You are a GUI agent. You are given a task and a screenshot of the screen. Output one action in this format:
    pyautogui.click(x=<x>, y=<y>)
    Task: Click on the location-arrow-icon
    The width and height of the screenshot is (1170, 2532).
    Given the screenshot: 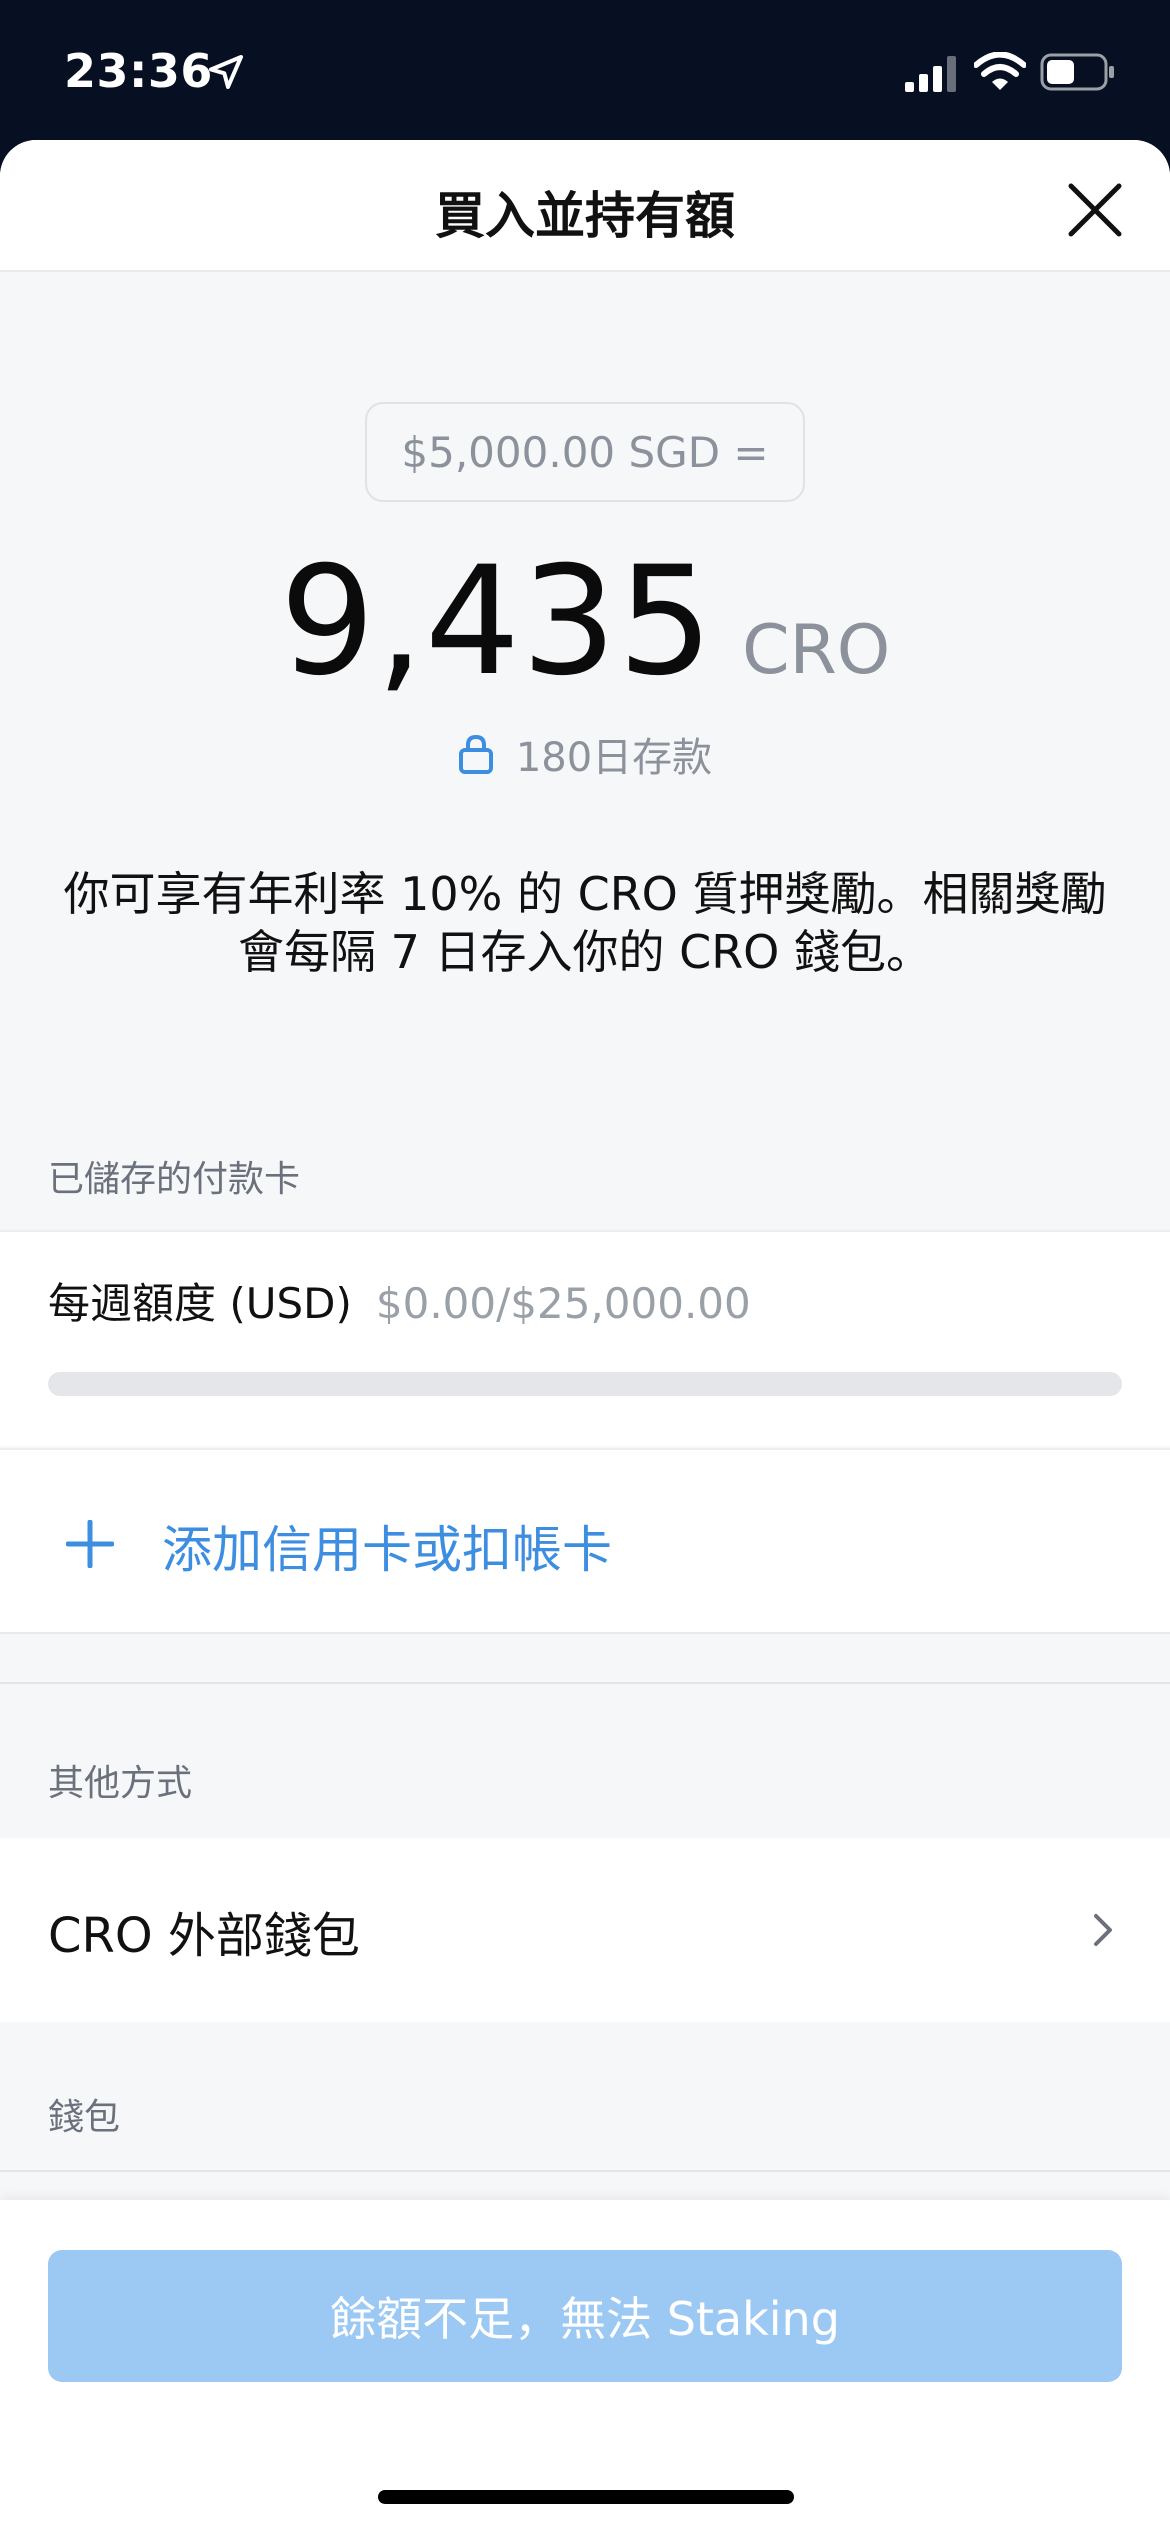 What is the action you would take?
    pyautogui.click(x=226, y=72)
    